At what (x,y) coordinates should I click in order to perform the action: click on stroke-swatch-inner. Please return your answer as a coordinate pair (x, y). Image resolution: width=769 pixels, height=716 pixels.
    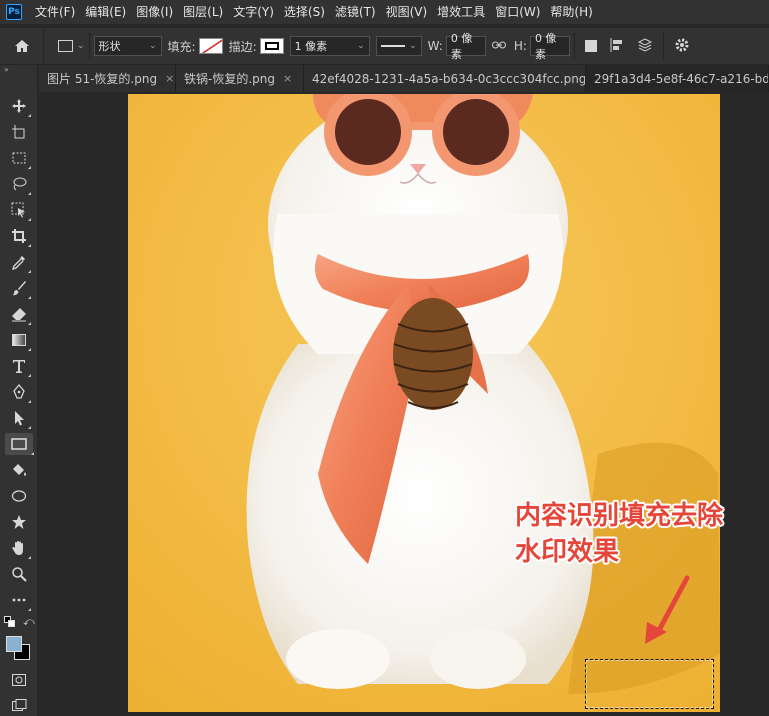
    Looking at the image, I should click on (271, 46).